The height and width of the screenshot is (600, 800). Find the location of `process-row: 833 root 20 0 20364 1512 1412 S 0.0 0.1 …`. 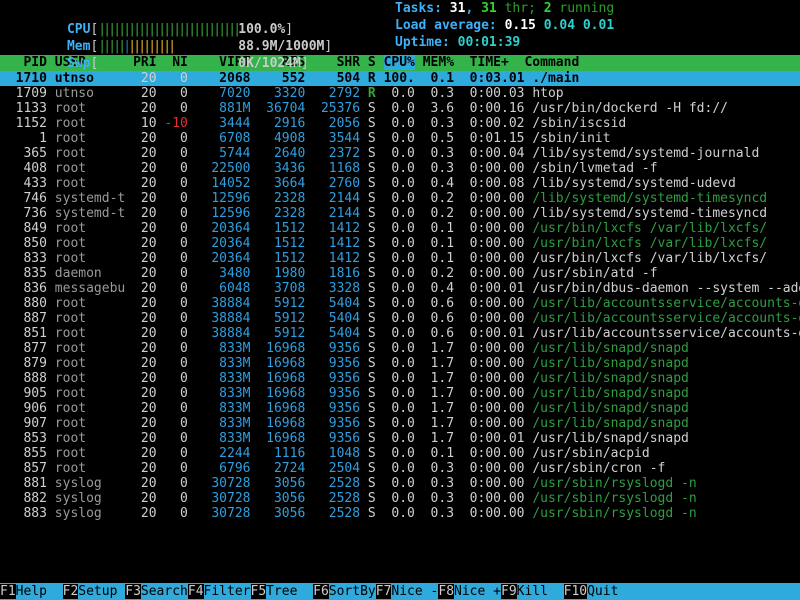

process-row: 833 root 20 0 20364 1512 1412 S 0.0 0.1 … is located at coordinates (400, 258).